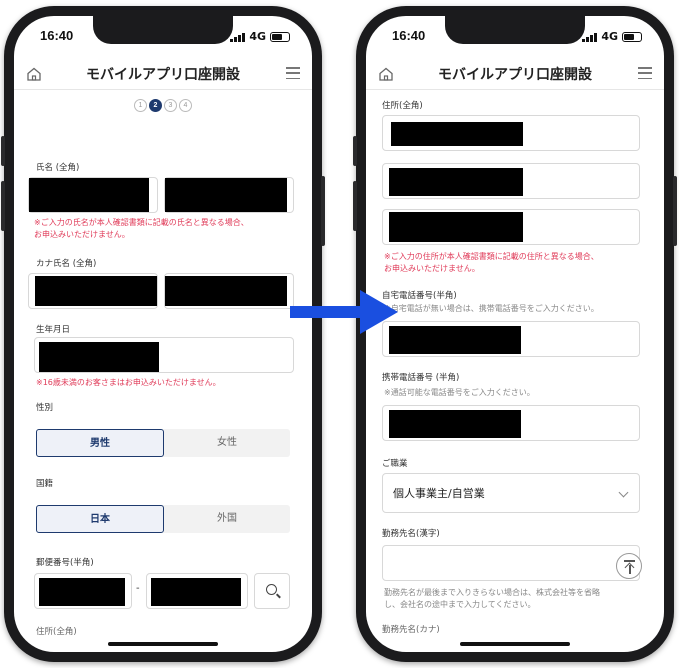 The width and height of the screenshot is (680, 668). I want to click on employer-hint-1: 勤務先名が最後まで入りきらない場合は、株式会社等を省略, so click(492, 592).